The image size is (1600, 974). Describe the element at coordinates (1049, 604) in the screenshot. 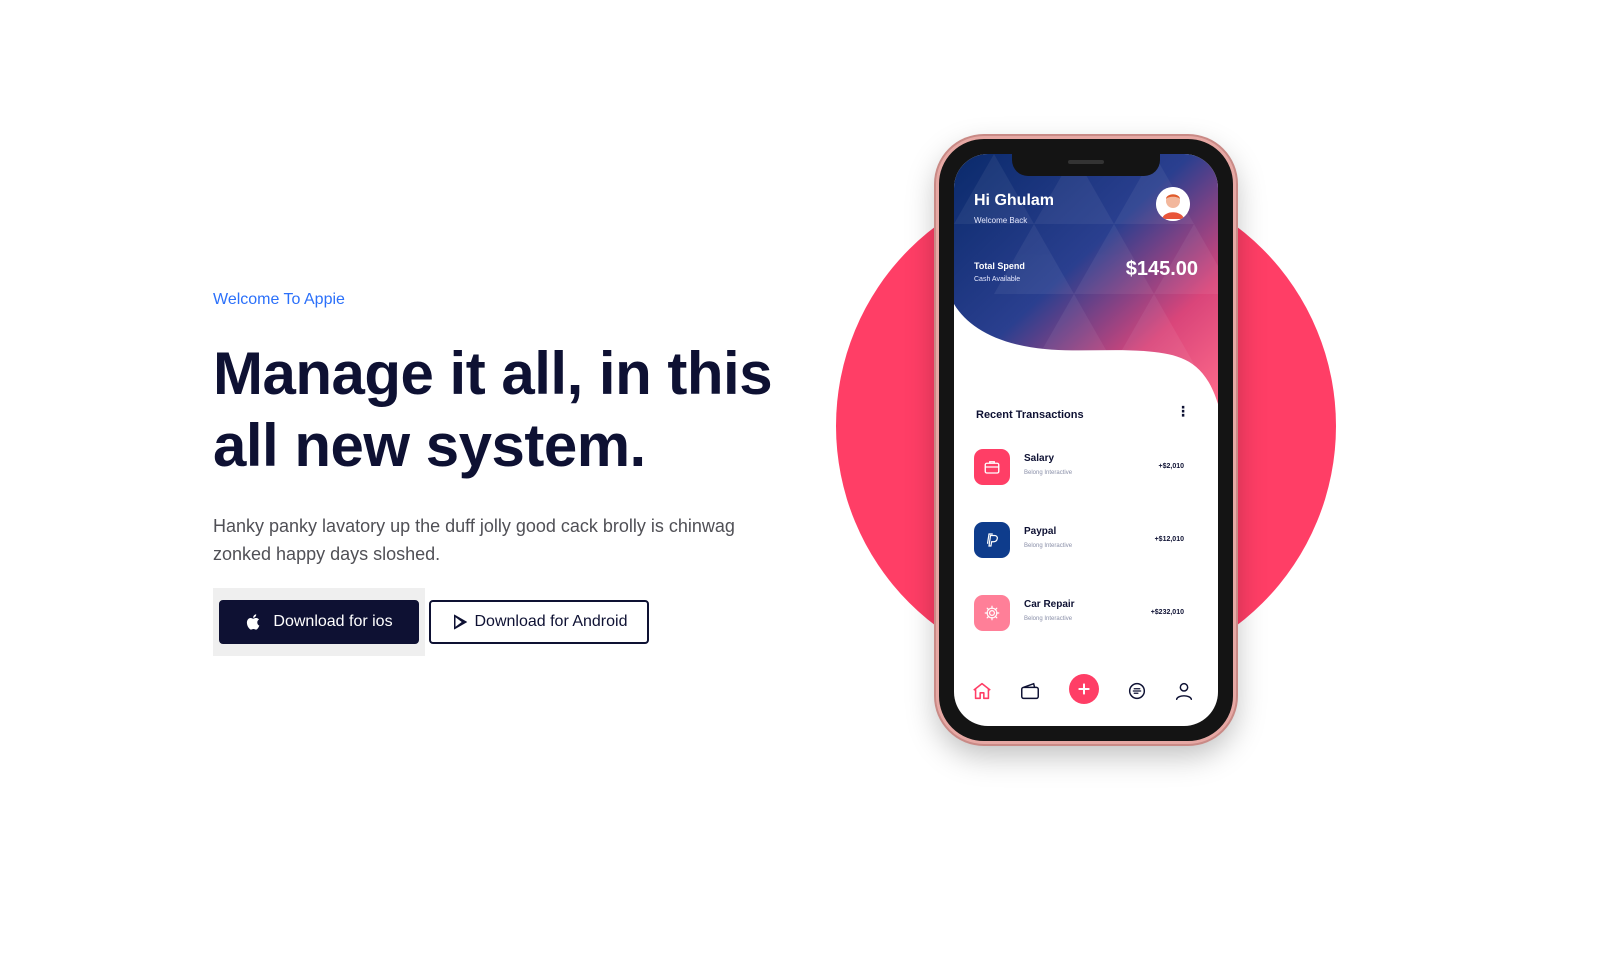

I see `transaction-name: Car Repair` at that location.